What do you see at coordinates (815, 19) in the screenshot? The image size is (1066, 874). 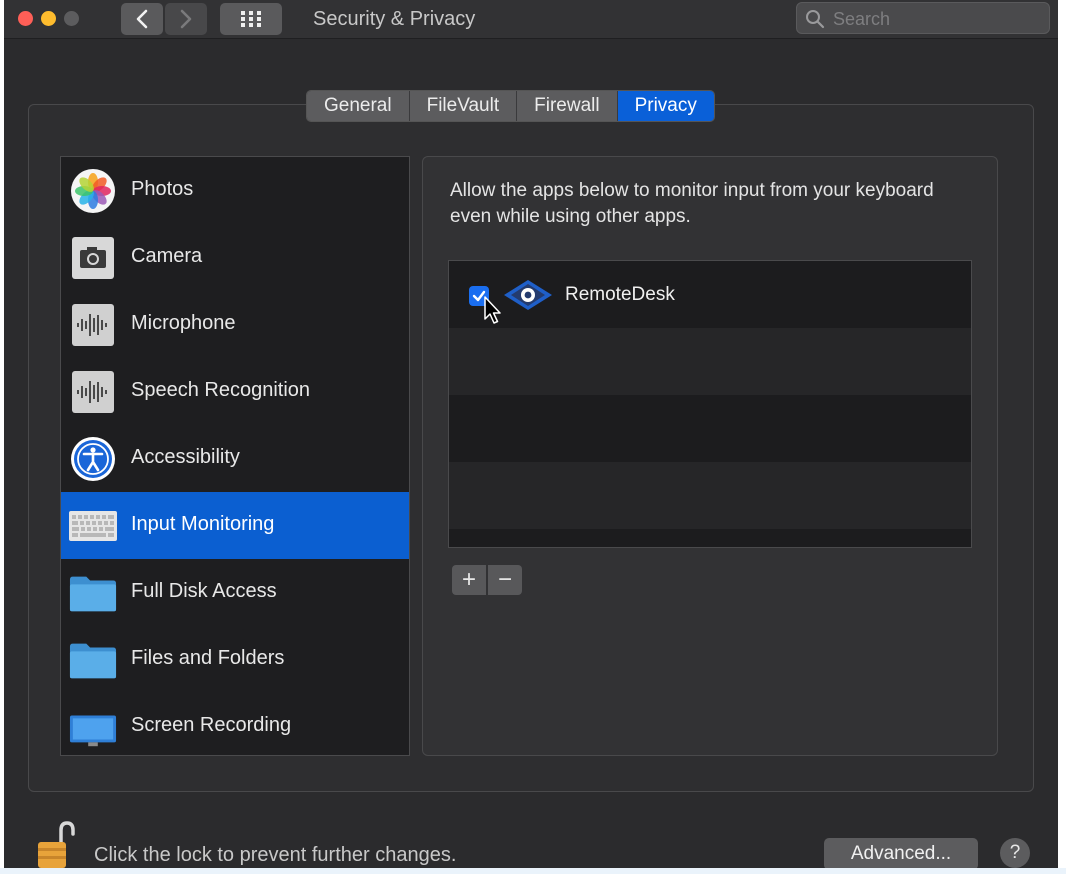 I see `search-icon` at bounding box center [815, 19].